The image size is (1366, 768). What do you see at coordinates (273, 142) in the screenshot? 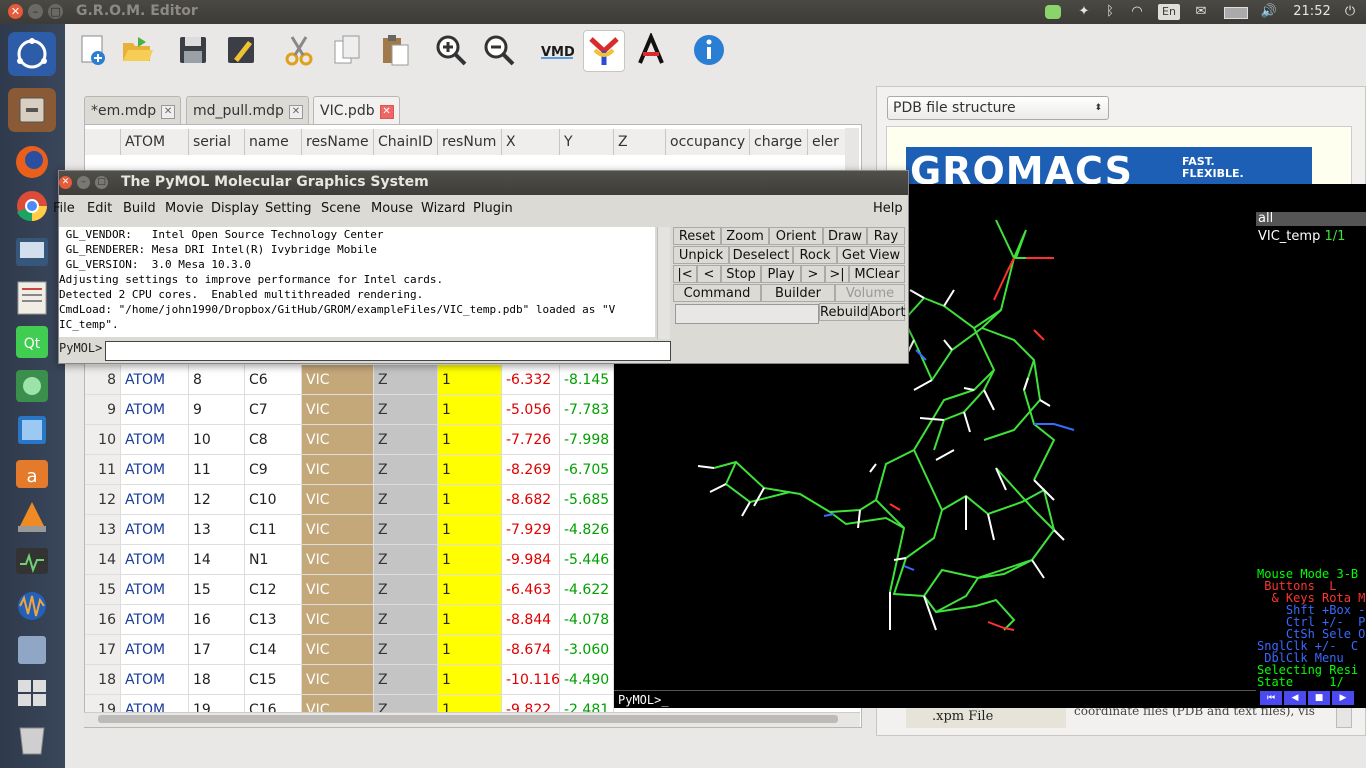
I see `column-header: name` at bounding box center [273, 142].